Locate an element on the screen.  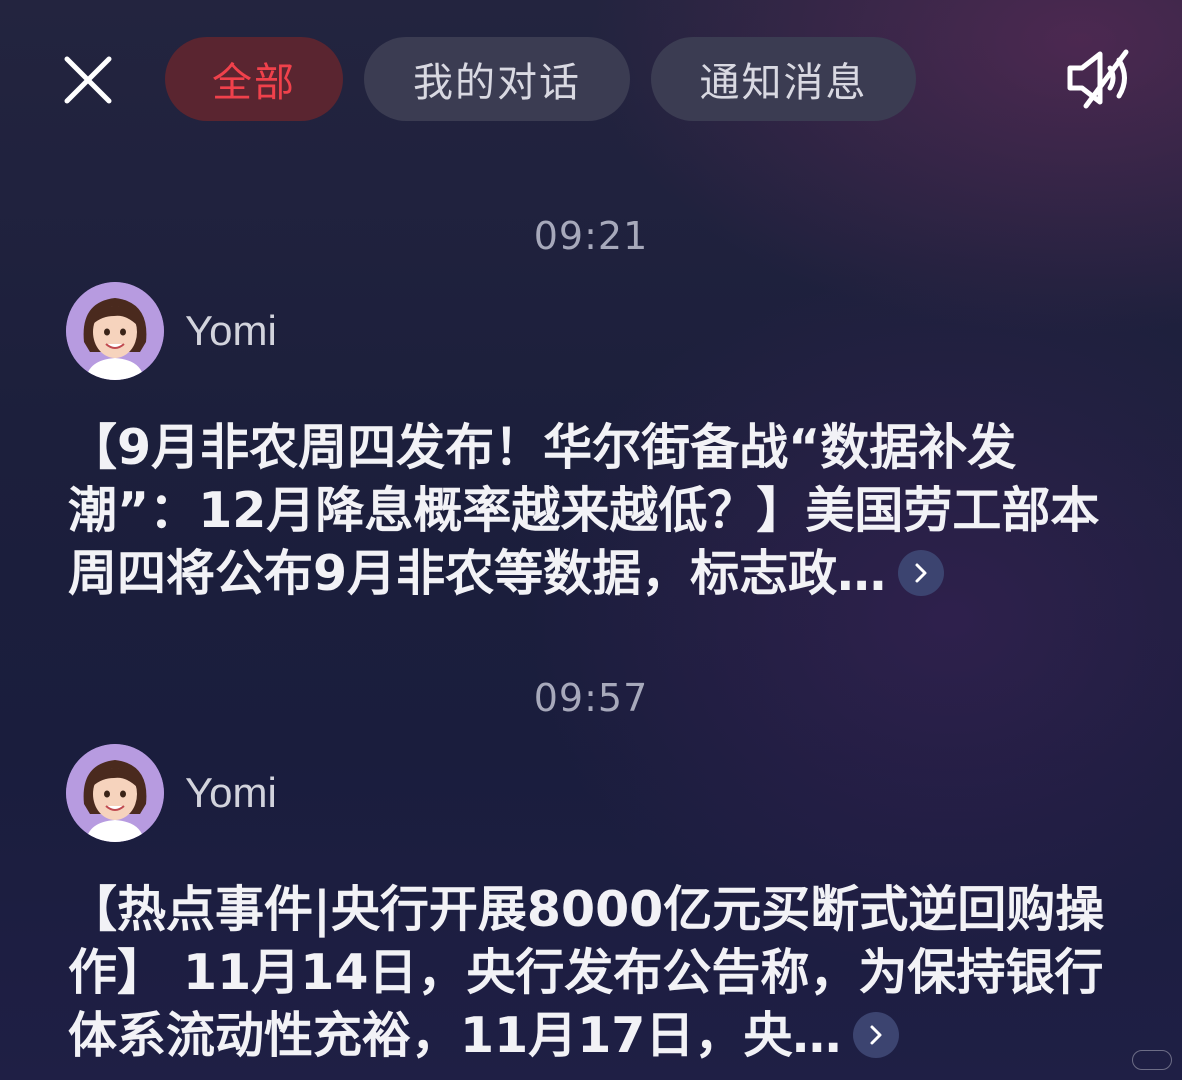
message-timestamp: 09:21 is located at coordinates (591, 236).